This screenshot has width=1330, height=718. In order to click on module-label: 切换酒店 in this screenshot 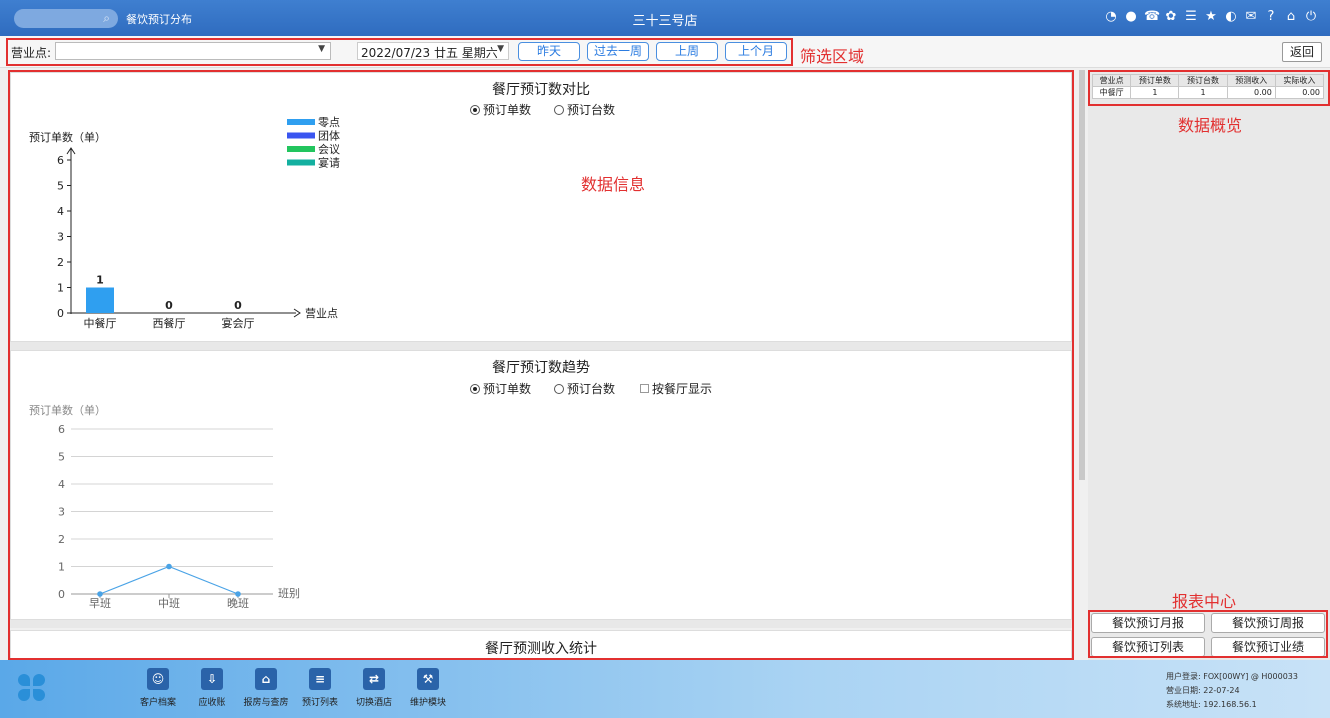, I will do `click(373, 703)`.